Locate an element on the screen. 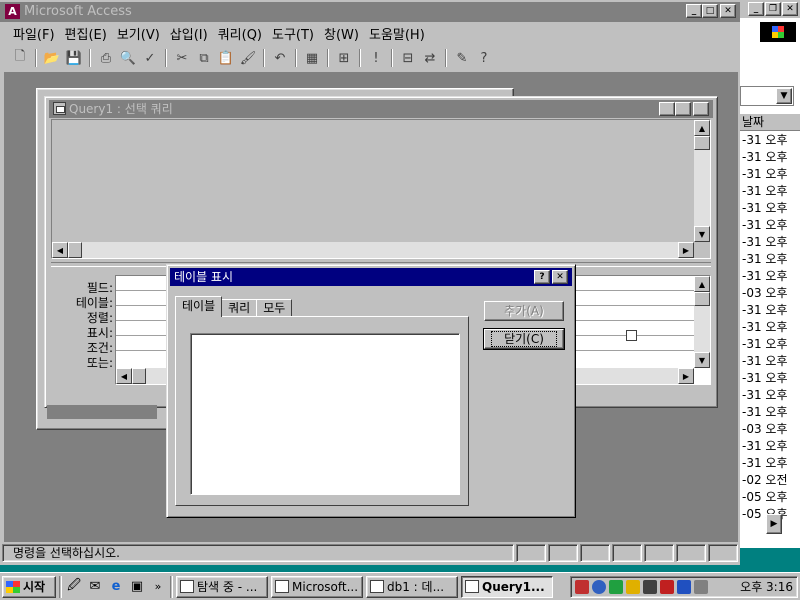 This screenshot has width=800, height=600. restore-icon: ❐ is located at coordinates (773, 9).